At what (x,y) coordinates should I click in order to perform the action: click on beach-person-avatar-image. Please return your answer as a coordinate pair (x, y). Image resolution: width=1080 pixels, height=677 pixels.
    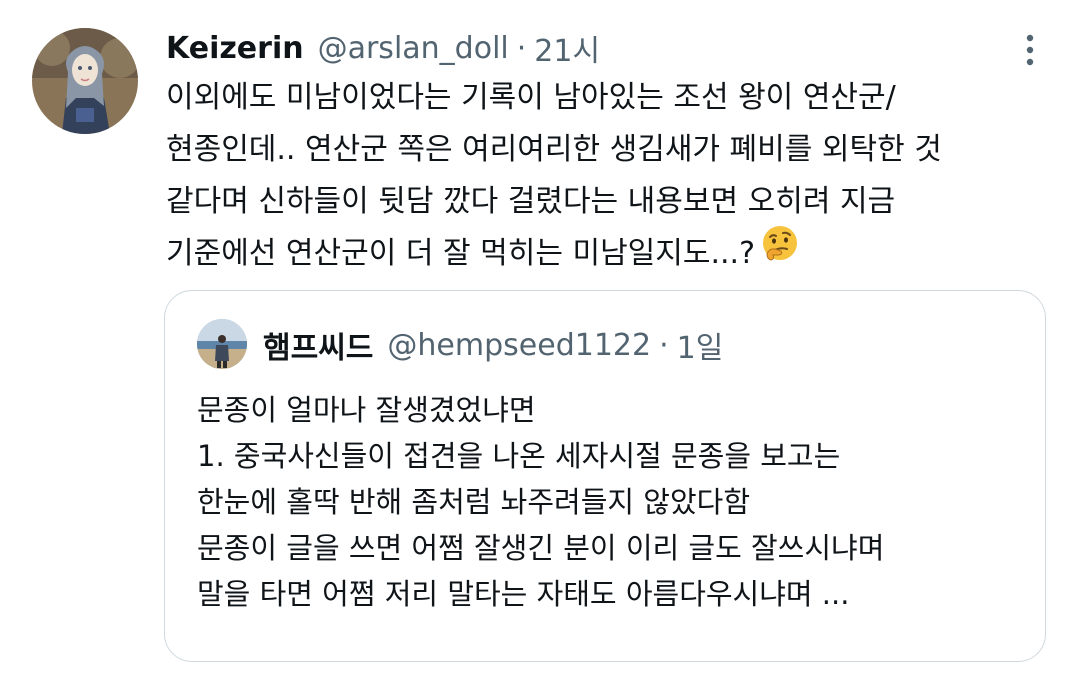
    Looking at the image, I should click on (222, 344).